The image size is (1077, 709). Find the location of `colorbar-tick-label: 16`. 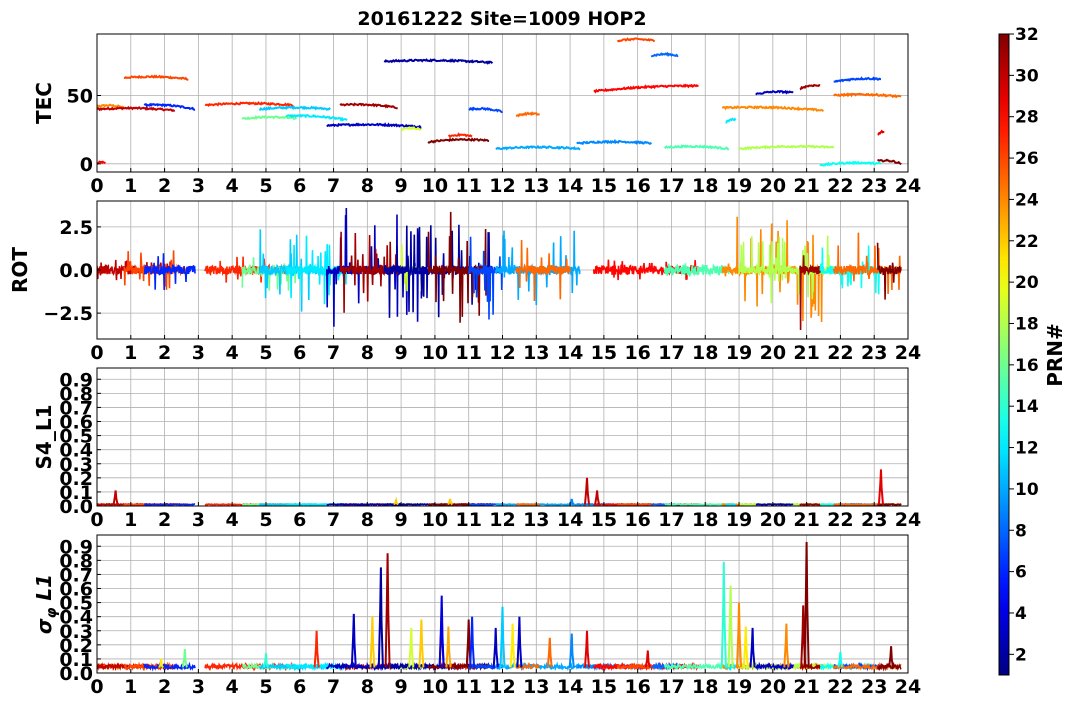

colorbar-tick-label: 16 is located at coordinates (1027, 366).